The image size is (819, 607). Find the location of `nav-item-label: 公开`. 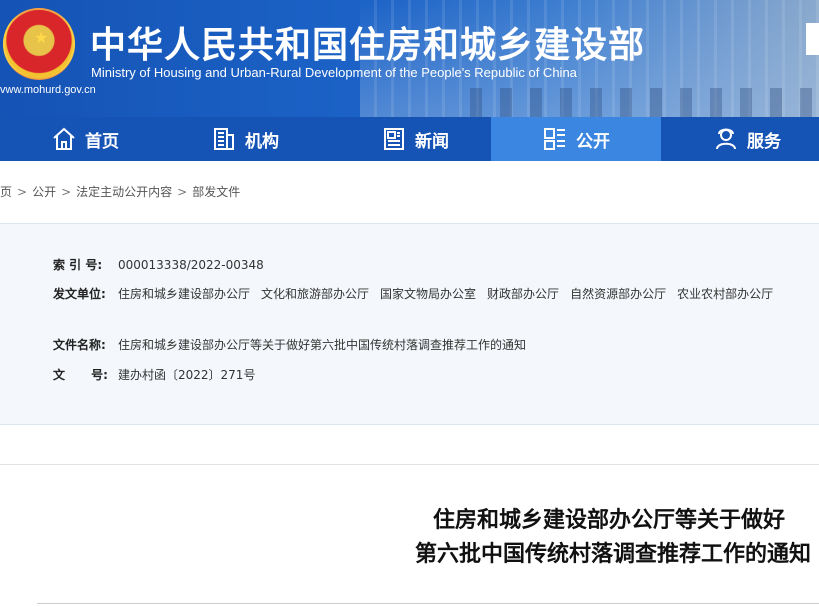

nav-item-label: 公开 is located at coordinates (593, 141).